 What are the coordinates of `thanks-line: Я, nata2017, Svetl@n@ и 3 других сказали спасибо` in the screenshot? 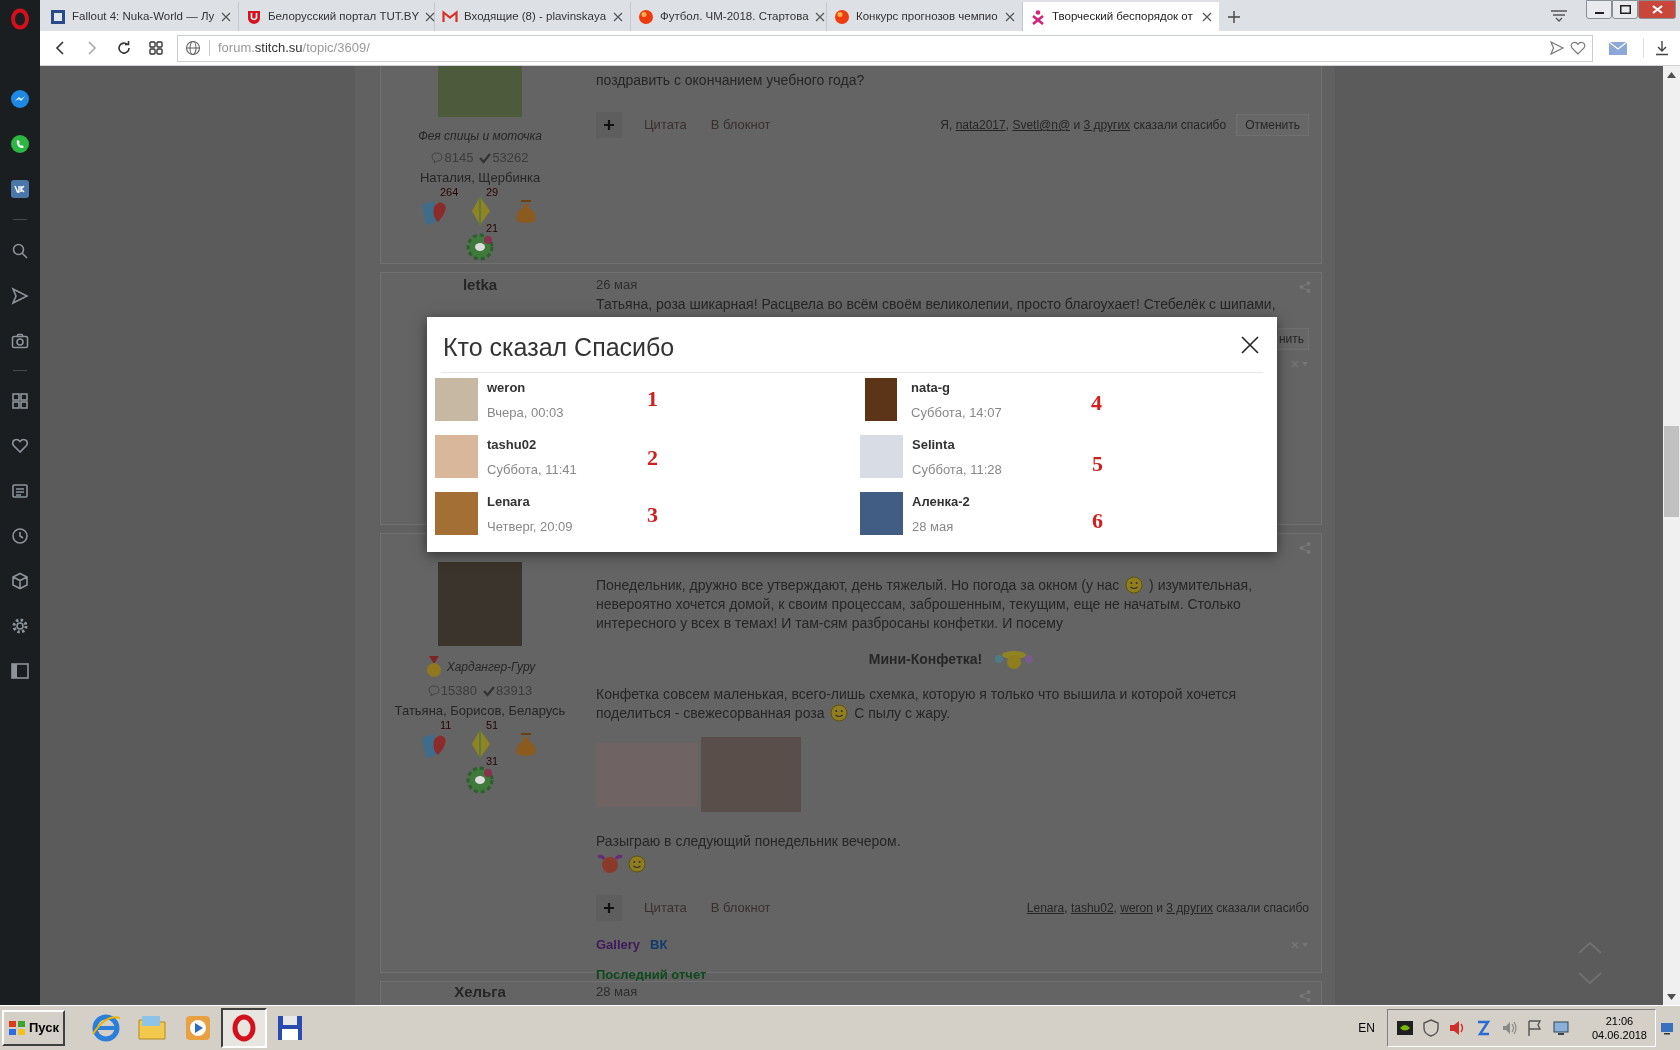 It's located at (1083, 125).